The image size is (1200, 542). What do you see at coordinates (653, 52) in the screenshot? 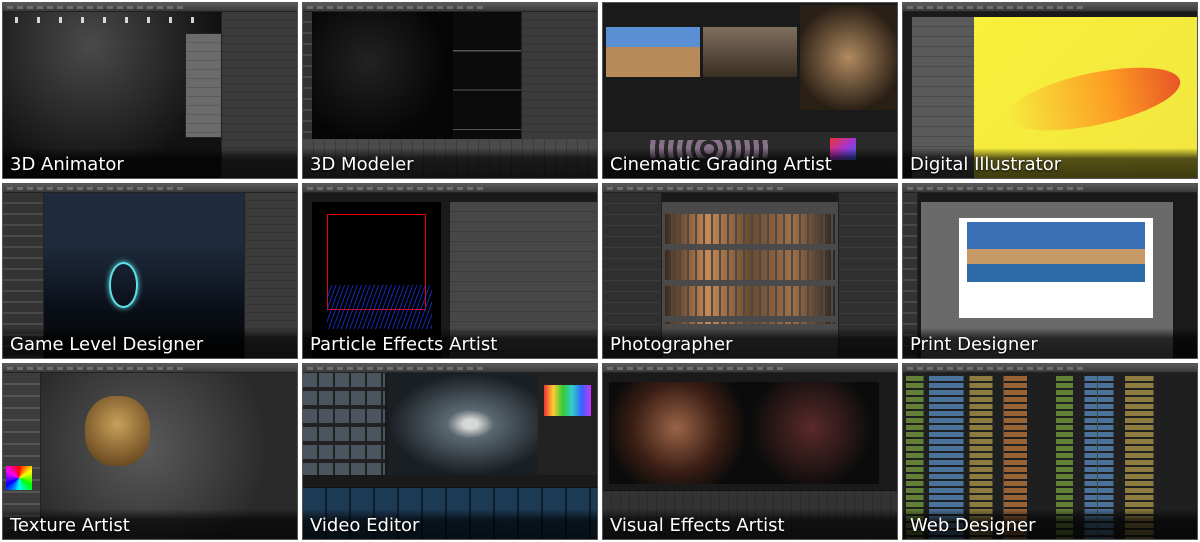
I see `clip-preview-a` at bounding box center [653, 52].